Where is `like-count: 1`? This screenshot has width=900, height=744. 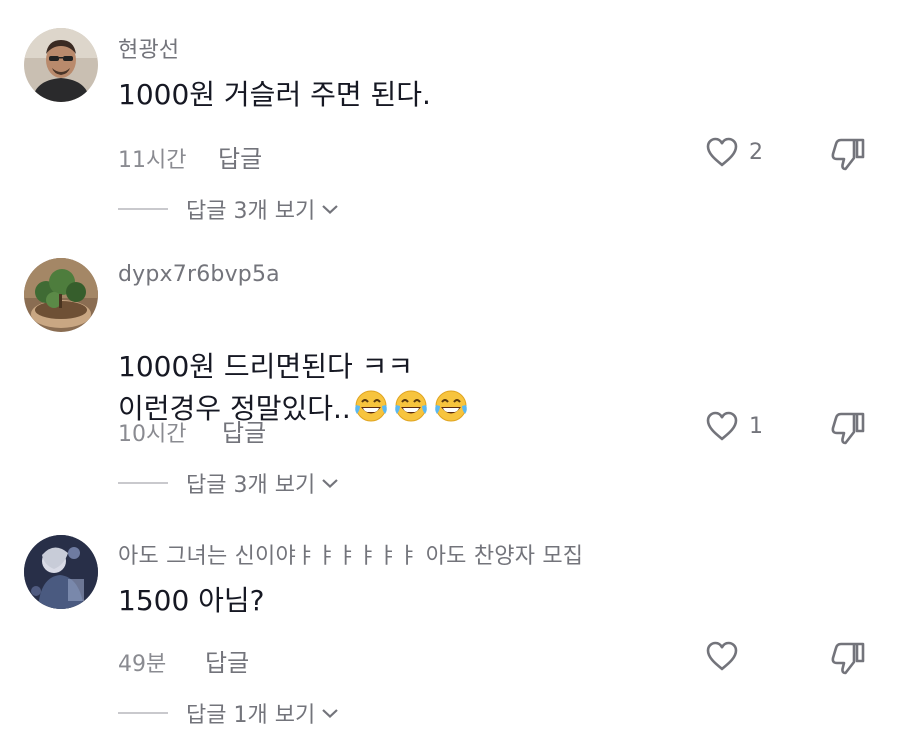
like-count: 1 is located at coordinates (756, 426).